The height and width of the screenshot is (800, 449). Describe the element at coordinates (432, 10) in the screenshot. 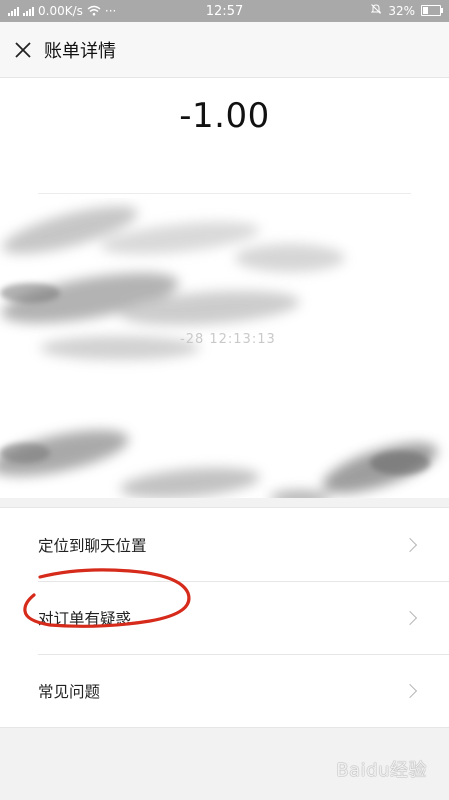

I see `battery-icon` at that location.